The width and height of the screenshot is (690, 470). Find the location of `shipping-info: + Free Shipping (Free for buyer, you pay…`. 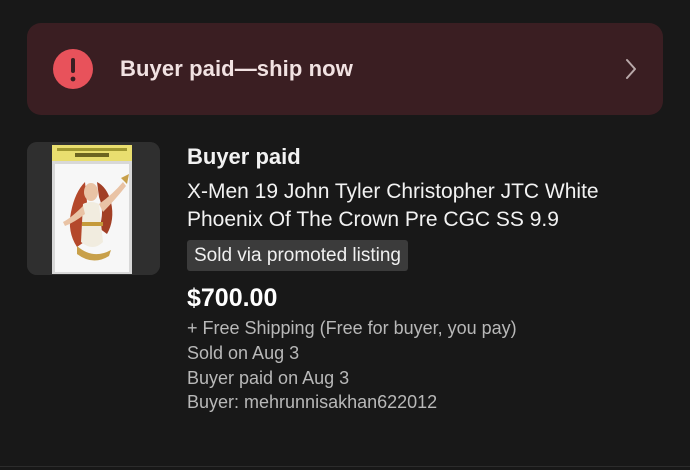

shipping-info: + Free Shipping (Free for buyer, you pay… is located at coordinates (352, 328).